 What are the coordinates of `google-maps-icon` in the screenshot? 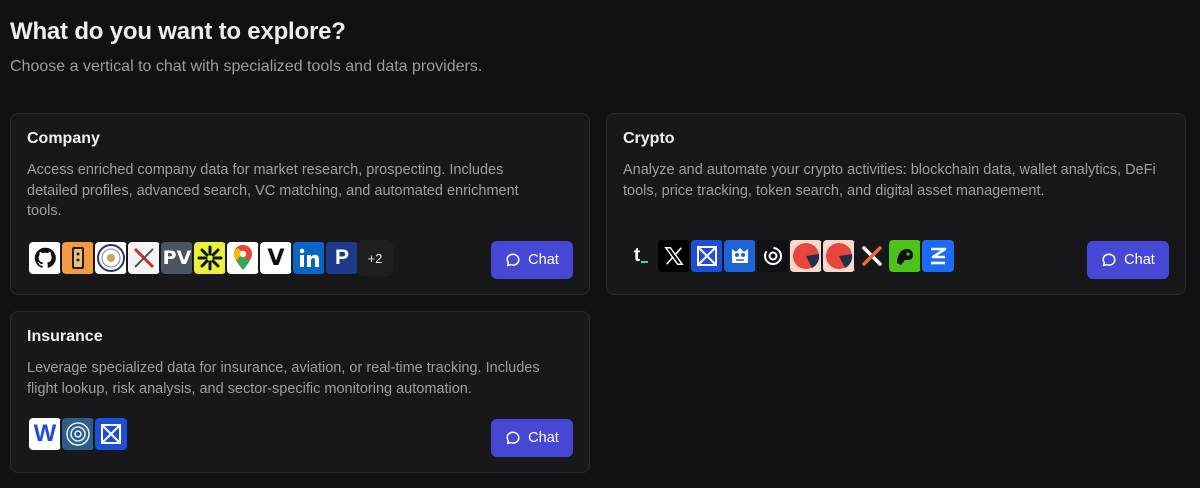 It's located at (243, 258).